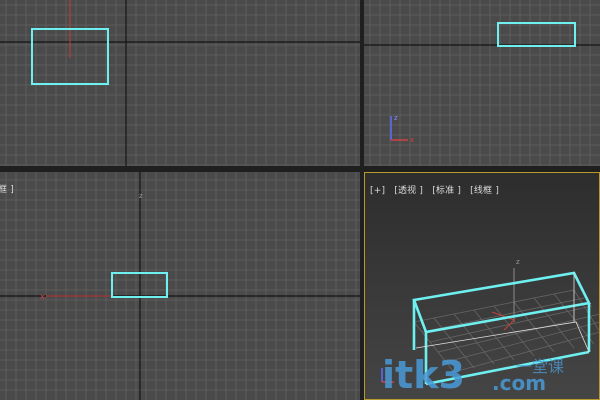 The height and width of the screenshot is (400, 600). Describe the element at coordinates (446, 191) in the screenshot. I see `label-standard: [标准 ]` at that location.